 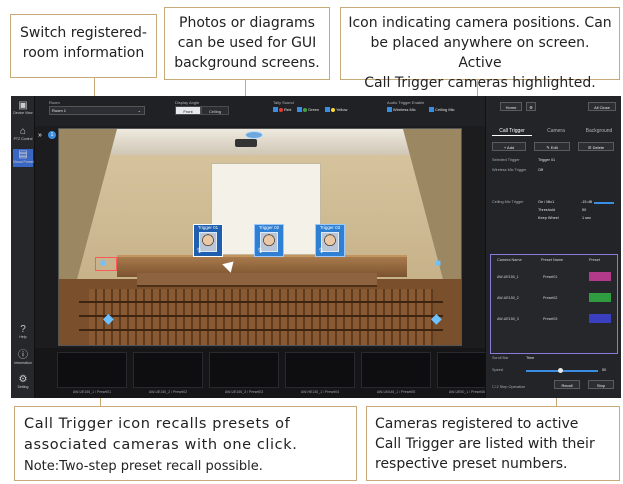 I want to click on callout-line: associated cameras with one click., so click(x=161, y=445).